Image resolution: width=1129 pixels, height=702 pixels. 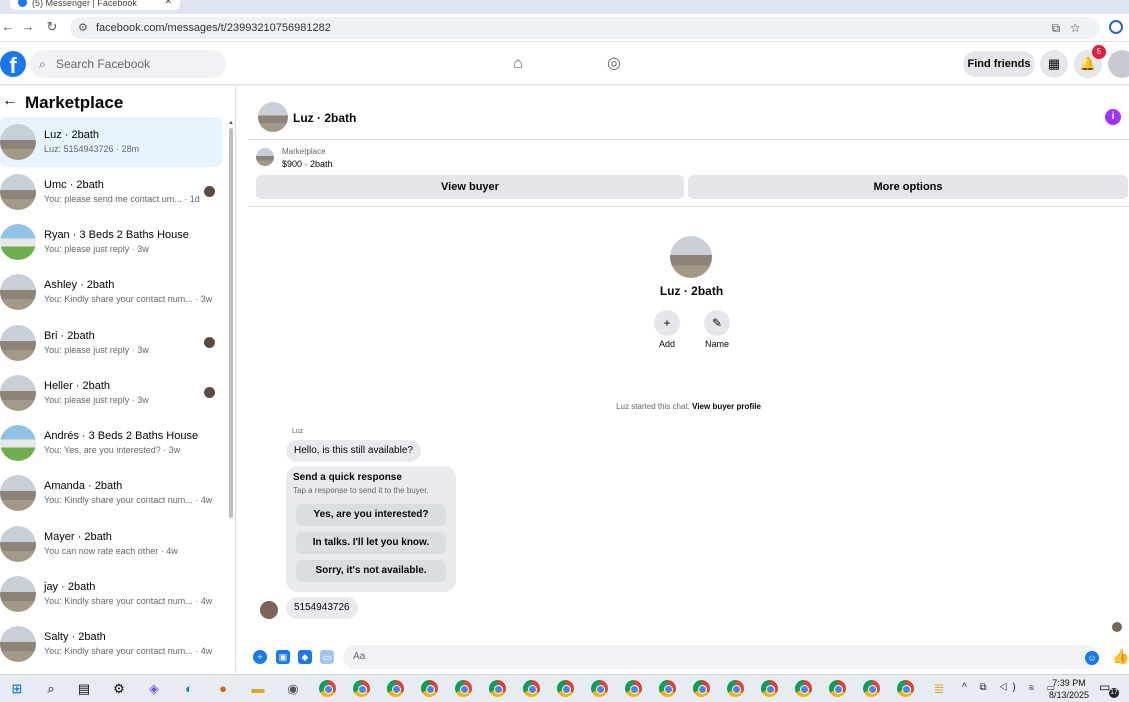 What do you see at coordinates (1092, 658) in the screenshot?
I see `emoji-icon: ☺` at bounding box center [1092, 658].